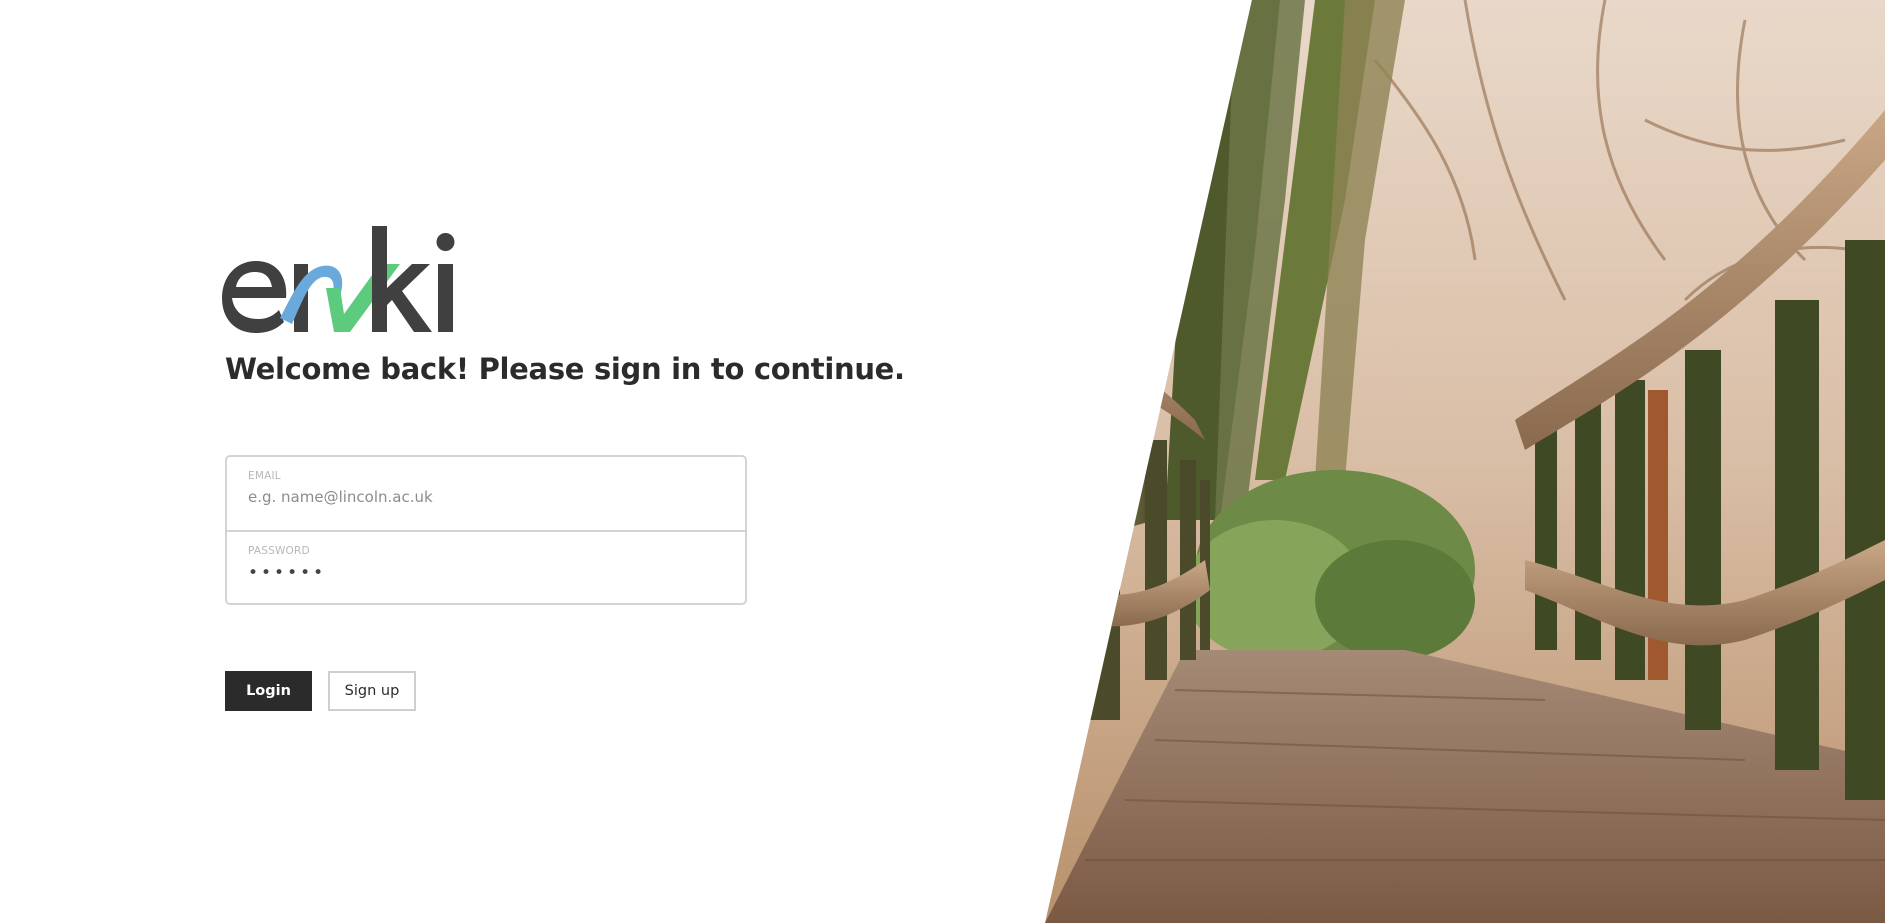 Image resolution: width=1885 pixels, height=923 pixels. What do you see at coordinates (268, 691) in the screenshot?
I see `login-button: Login` at bounding box center [268, 691].